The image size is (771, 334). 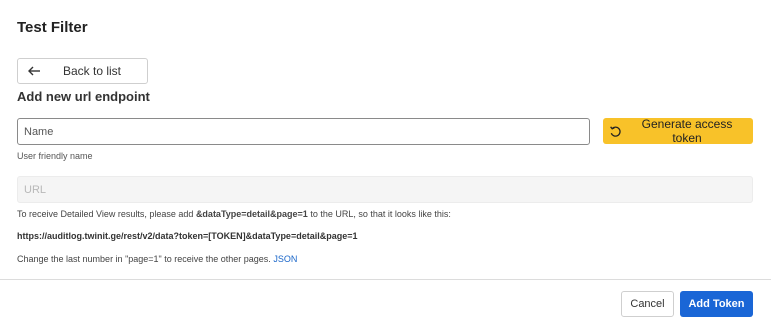 I want to click on refresh-icon, so click(x=615, y=131).